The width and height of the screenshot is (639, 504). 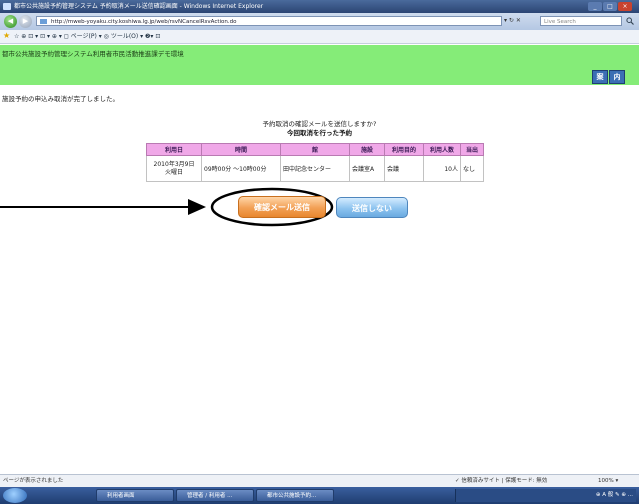 I want to click on completion-message: 施設予約の申込み取消が完了しました。, so click(x=60, y=99).